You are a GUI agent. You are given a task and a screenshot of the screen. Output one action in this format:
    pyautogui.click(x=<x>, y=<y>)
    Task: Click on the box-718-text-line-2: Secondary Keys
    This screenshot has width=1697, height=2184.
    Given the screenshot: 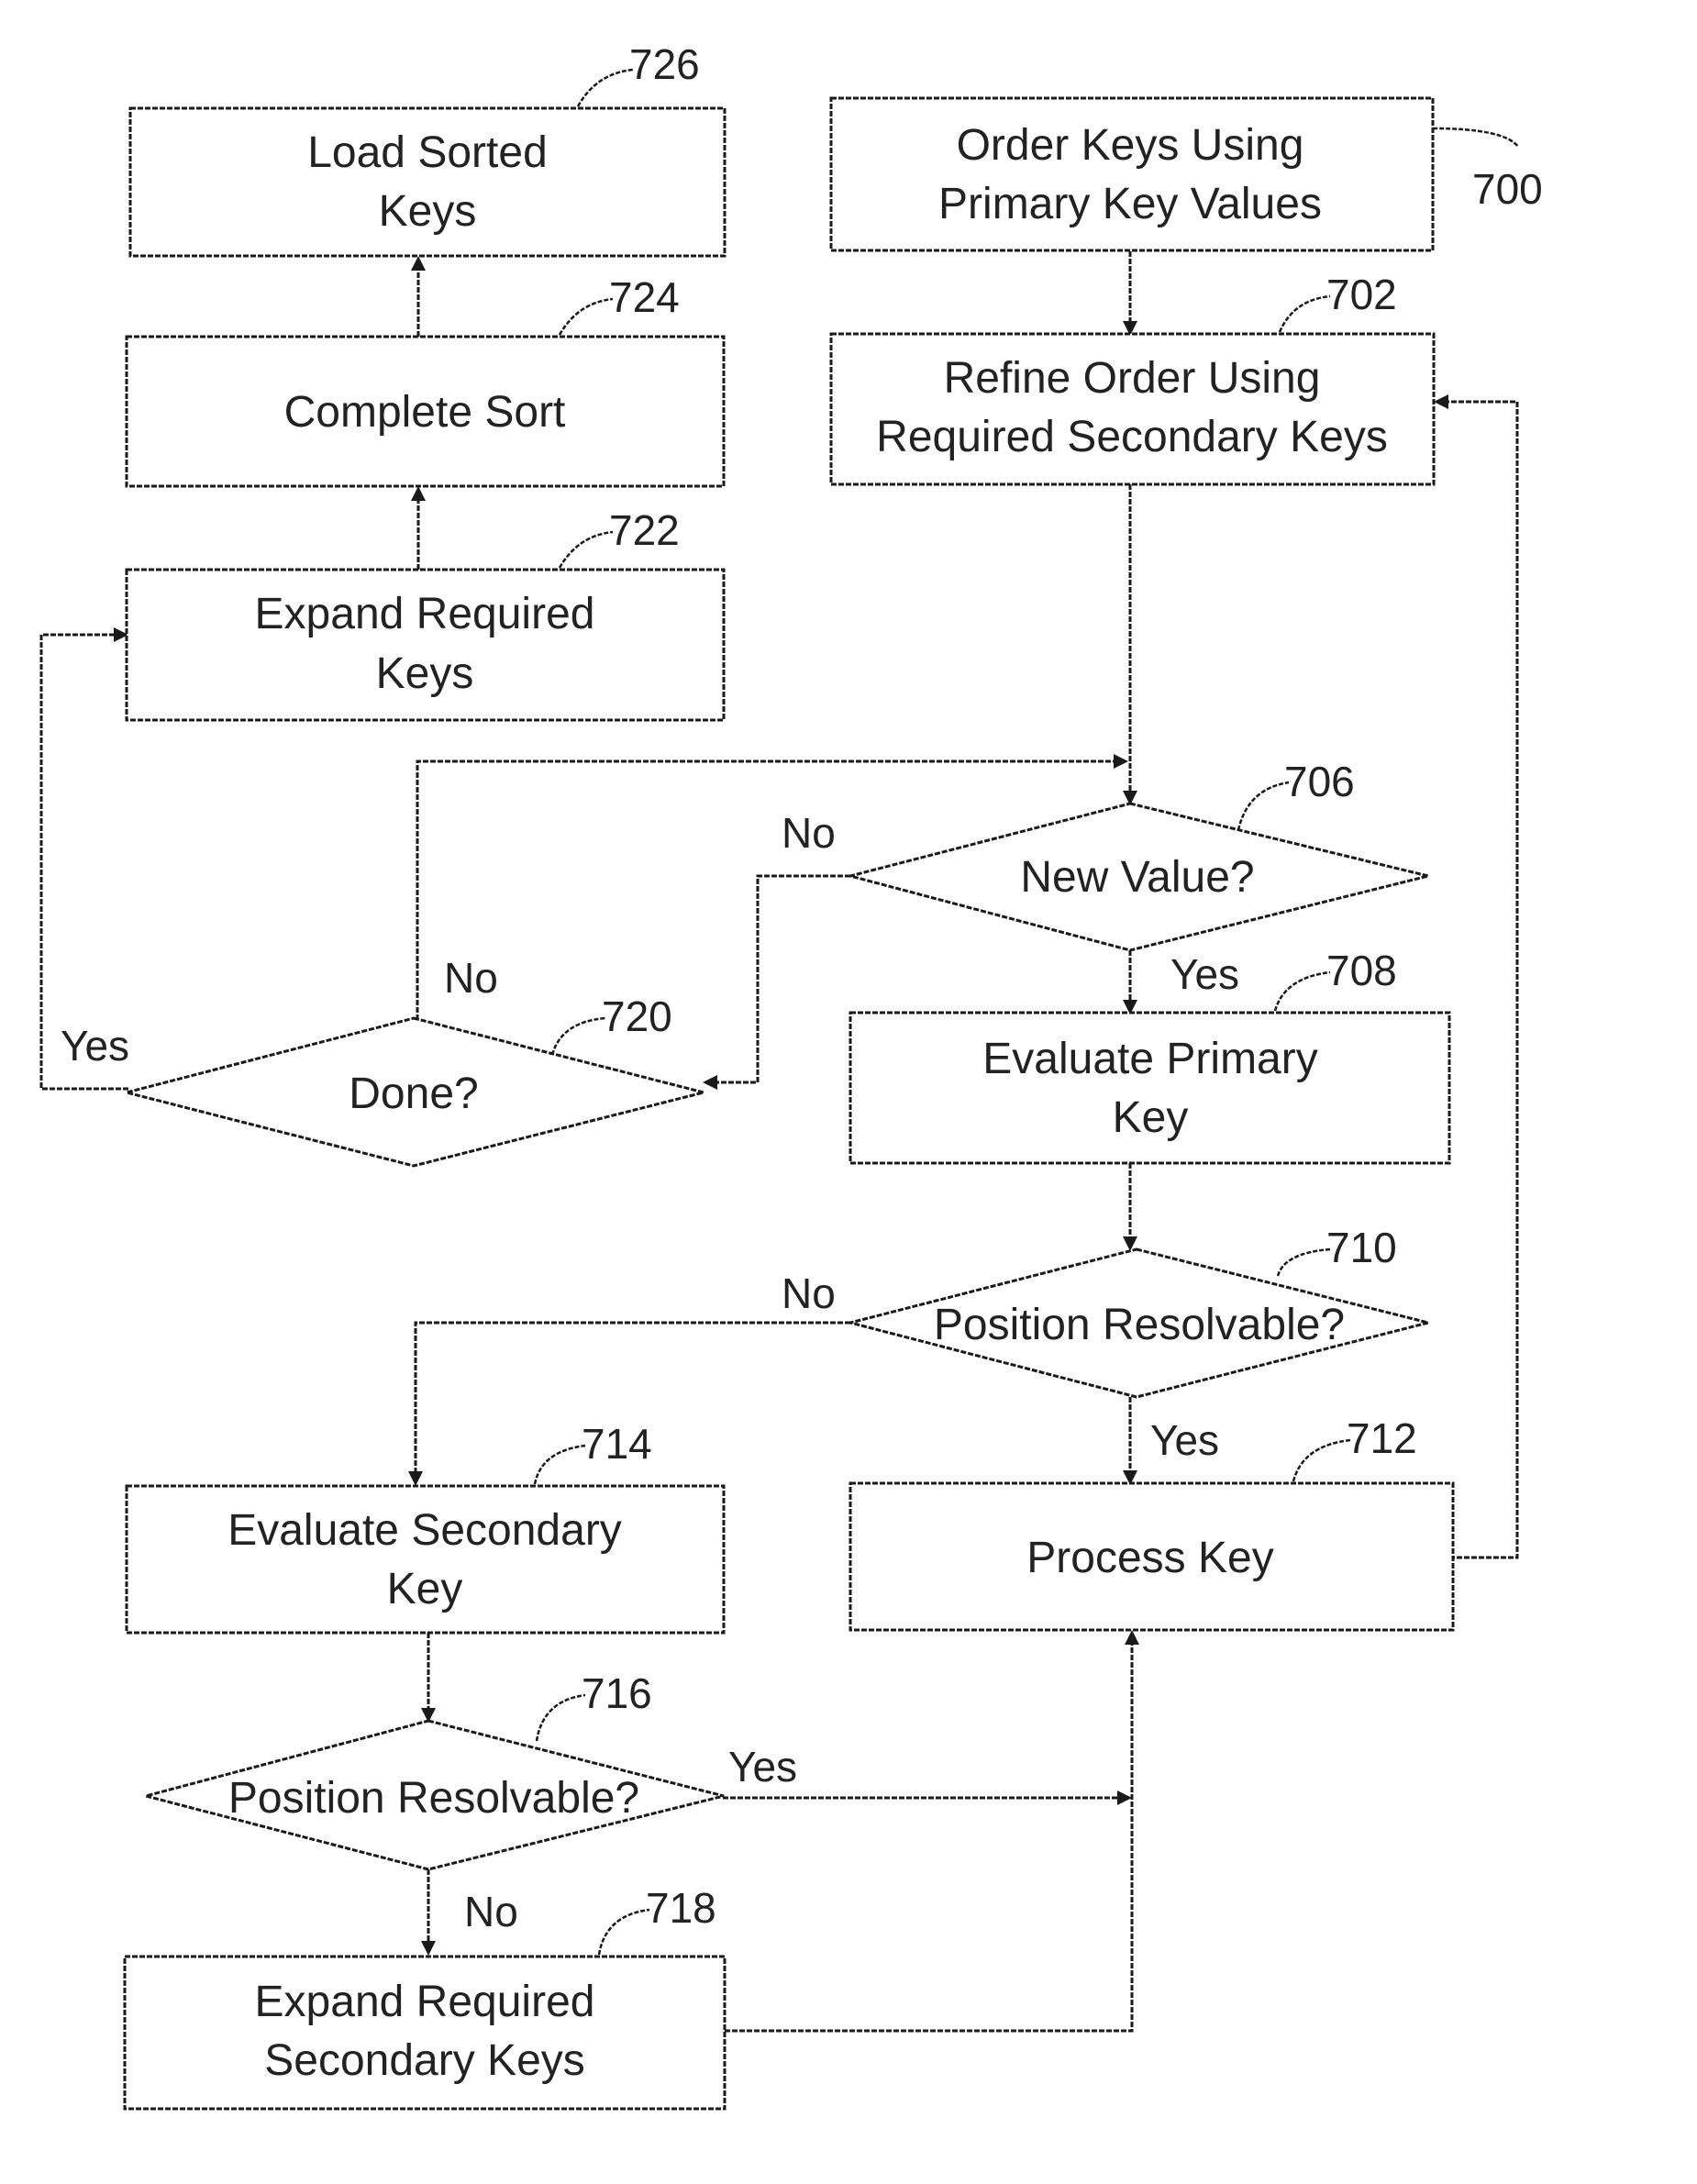 What is the action you would take?
    pyautogui.click(x=424, y=2060)
    